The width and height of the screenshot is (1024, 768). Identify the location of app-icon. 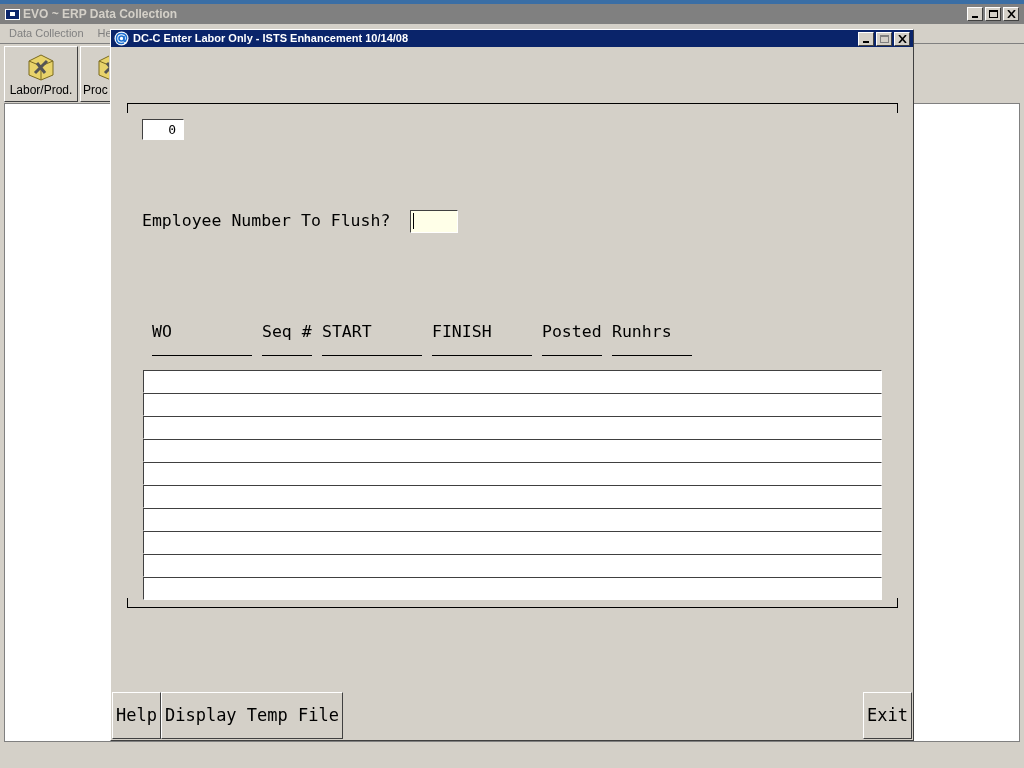
(12, 14).